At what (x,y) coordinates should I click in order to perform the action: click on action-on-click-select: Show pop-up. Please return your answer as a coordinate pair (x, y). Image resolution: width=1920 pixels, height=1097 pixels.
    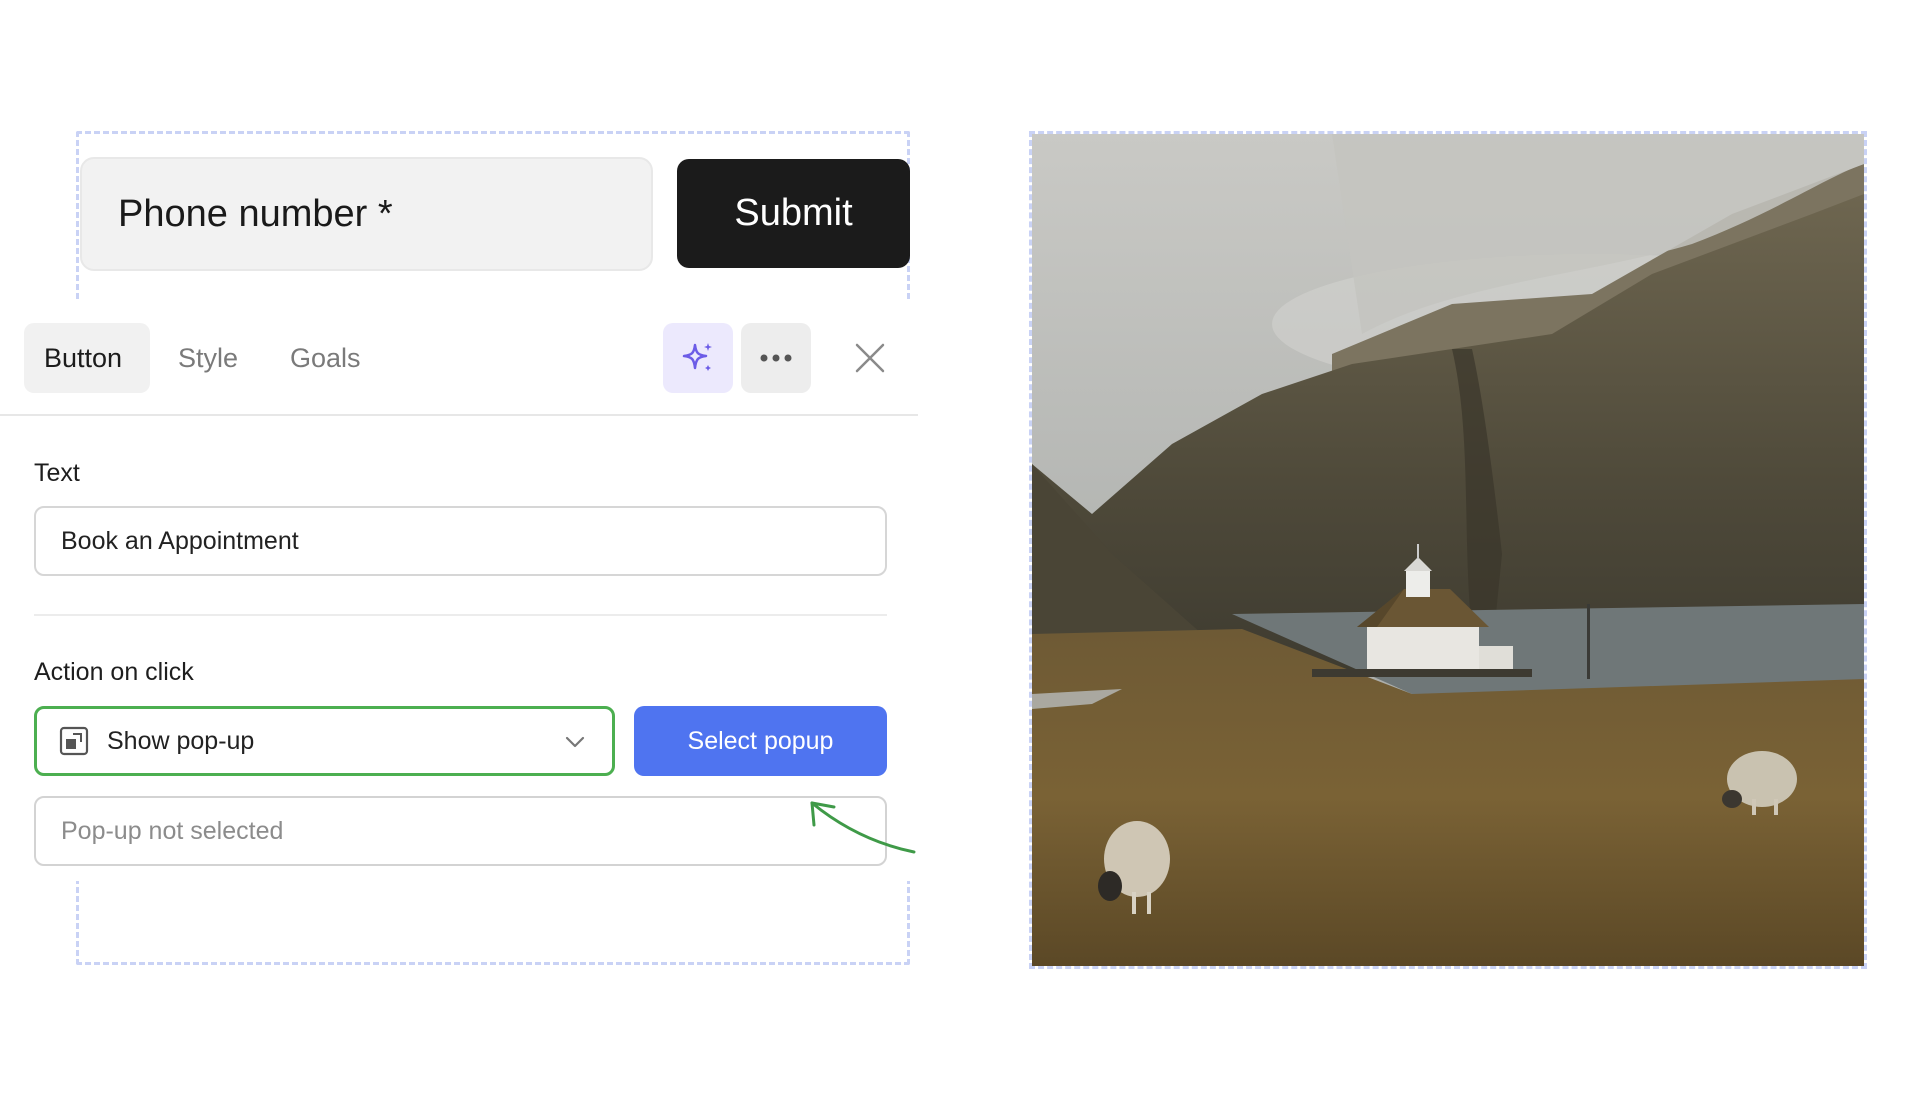
    Looking at the image, I should click on (324, 741).